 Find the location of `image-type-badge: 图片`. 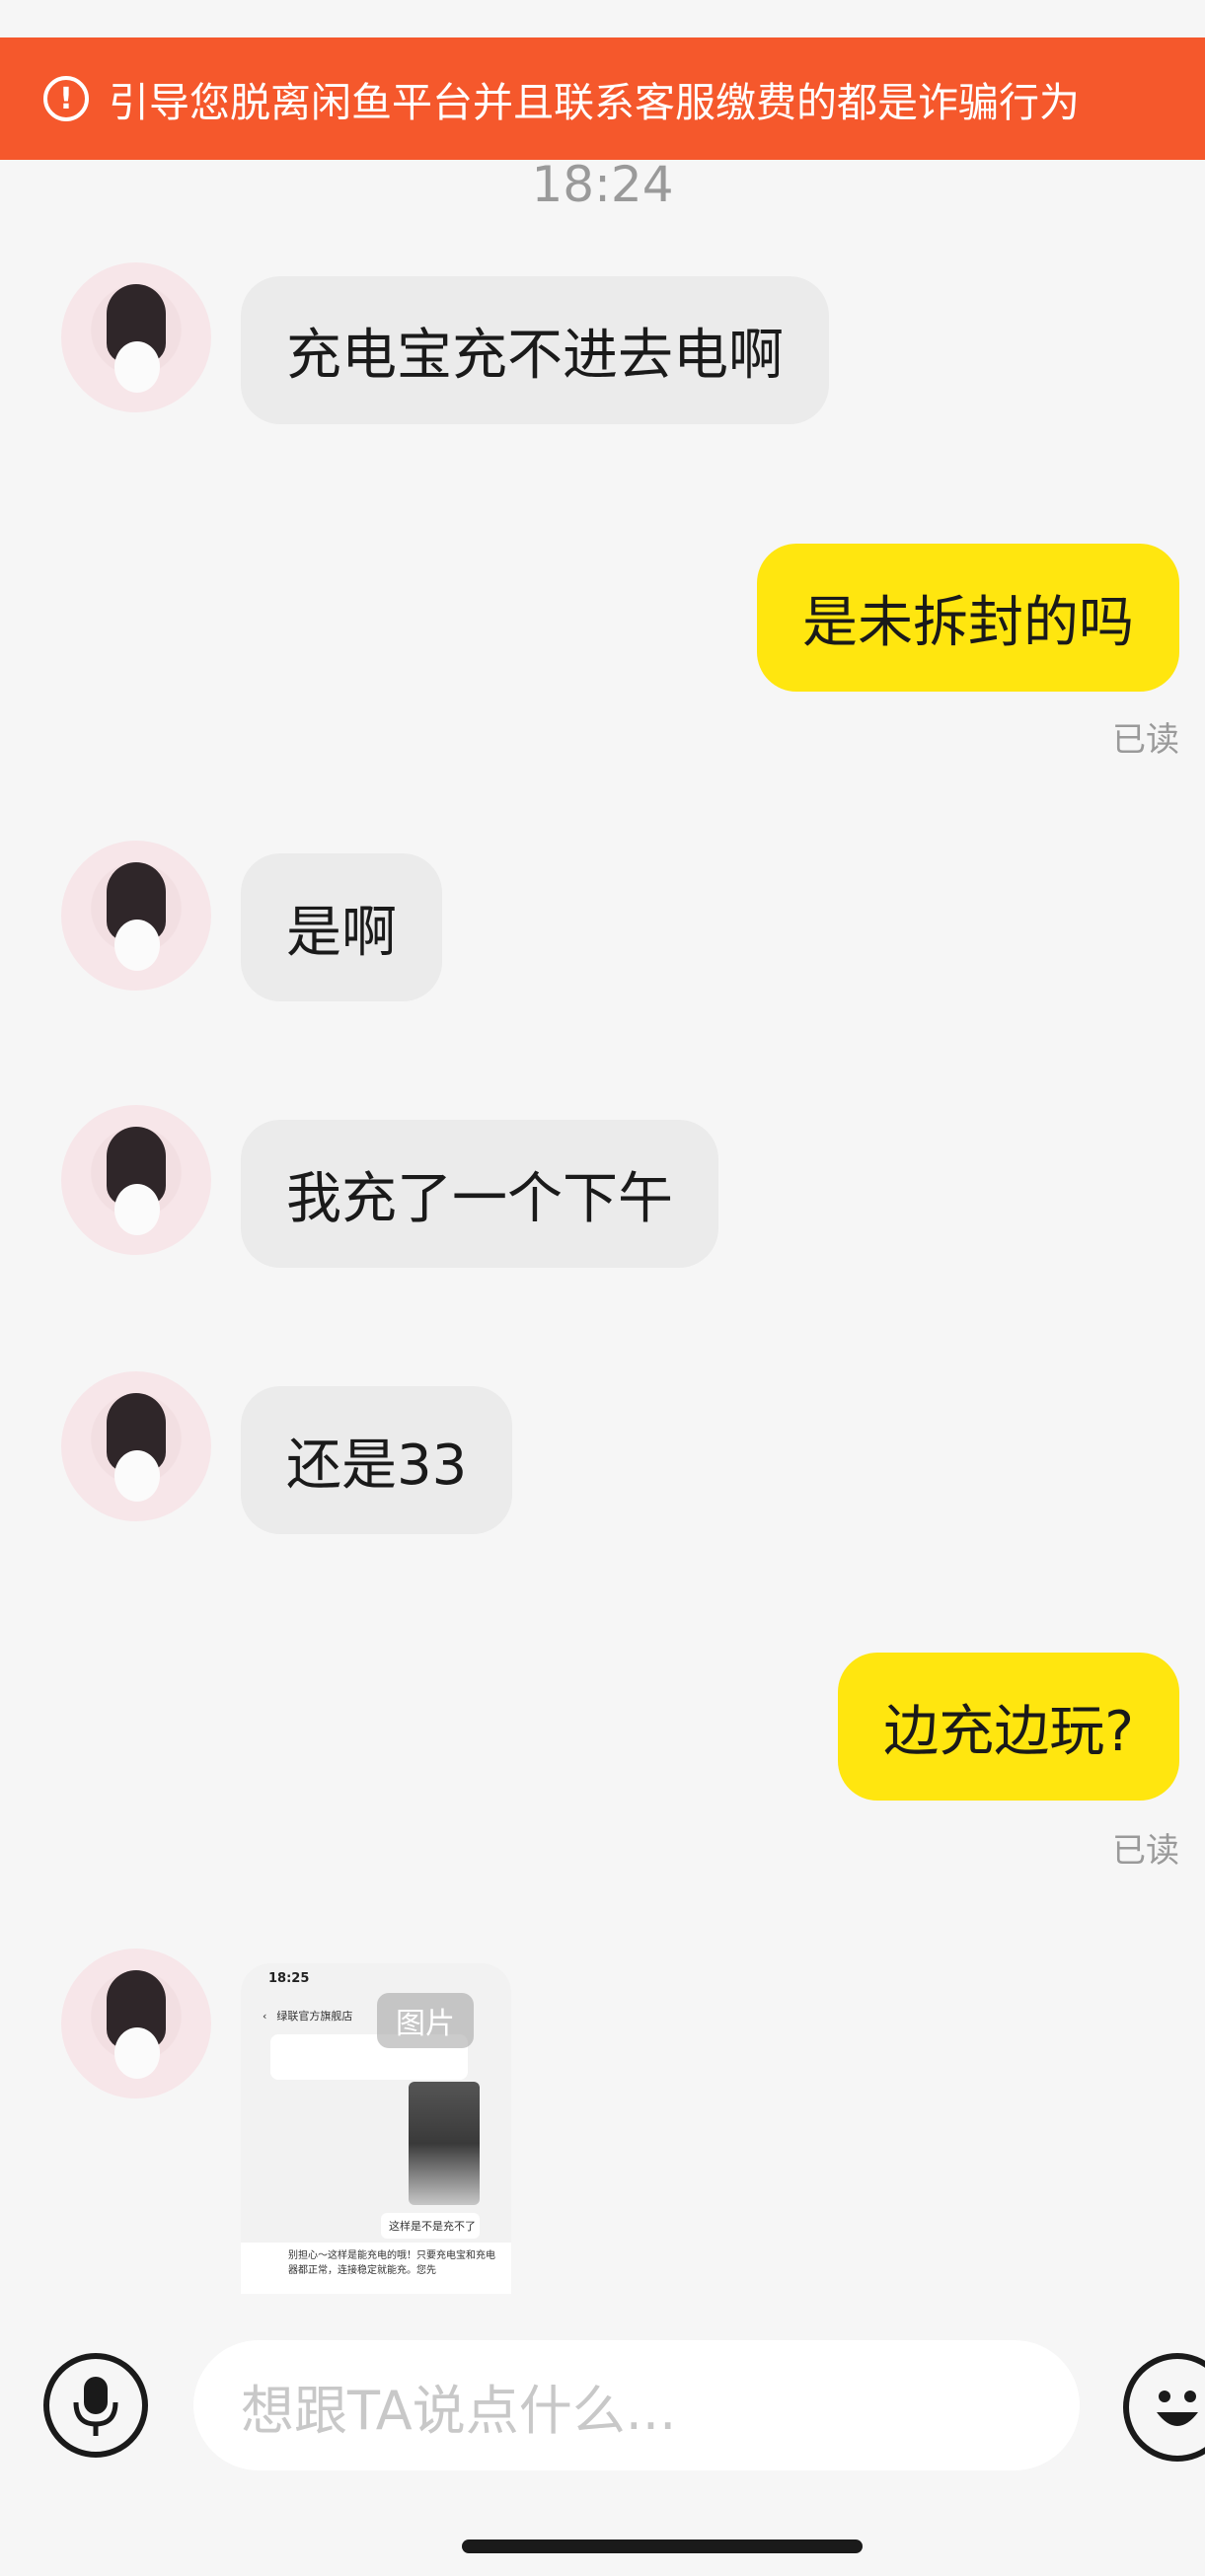

image-type-badge: 图片 is located at coordinates (425, 2020).